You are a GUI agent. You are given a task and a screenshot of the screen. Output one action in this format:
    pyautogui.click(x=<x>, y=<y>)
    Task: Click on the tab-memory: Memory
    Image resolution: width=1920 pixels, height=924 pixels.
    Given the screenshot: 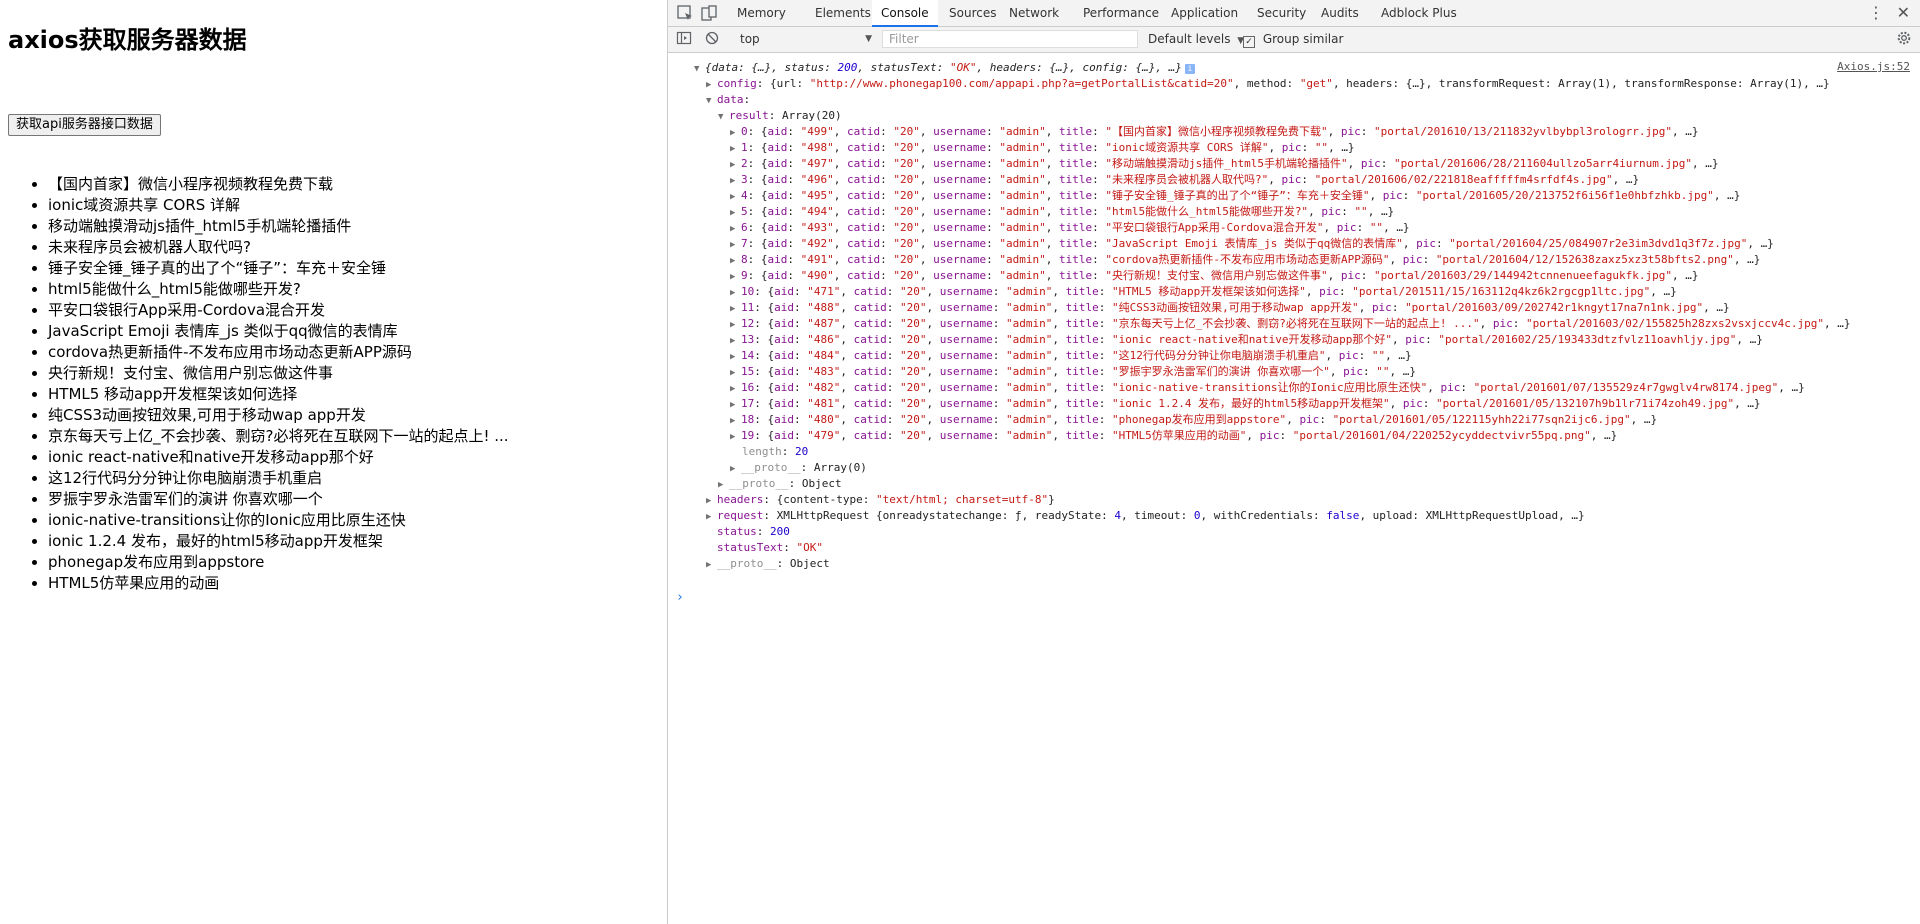 What is the action you would take?
    pyautogui.click(x=761, y=13)
    